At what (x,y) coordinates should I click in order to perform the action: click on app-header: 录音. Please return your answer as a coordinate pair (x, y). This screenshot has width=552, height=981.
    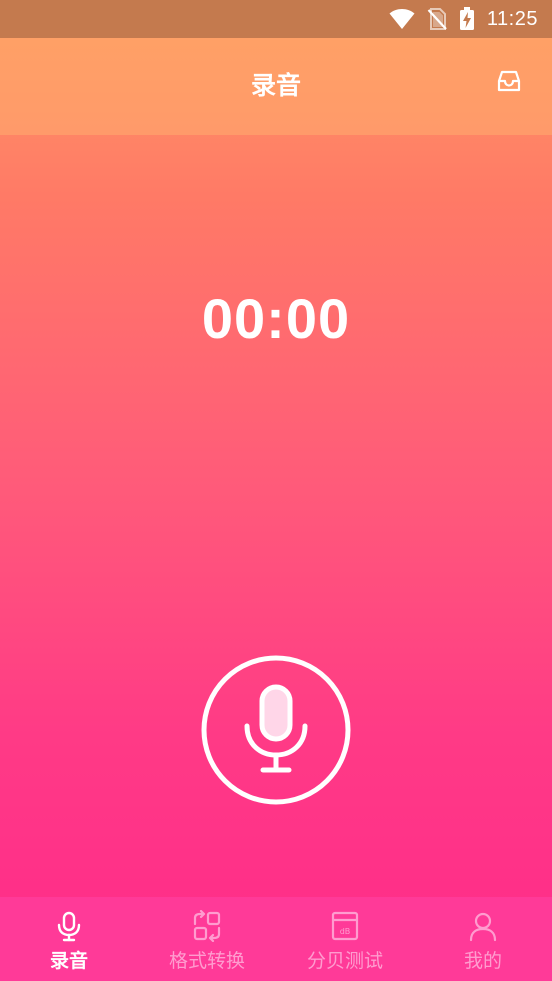
    Looking at the image, I should click on (276, 86).